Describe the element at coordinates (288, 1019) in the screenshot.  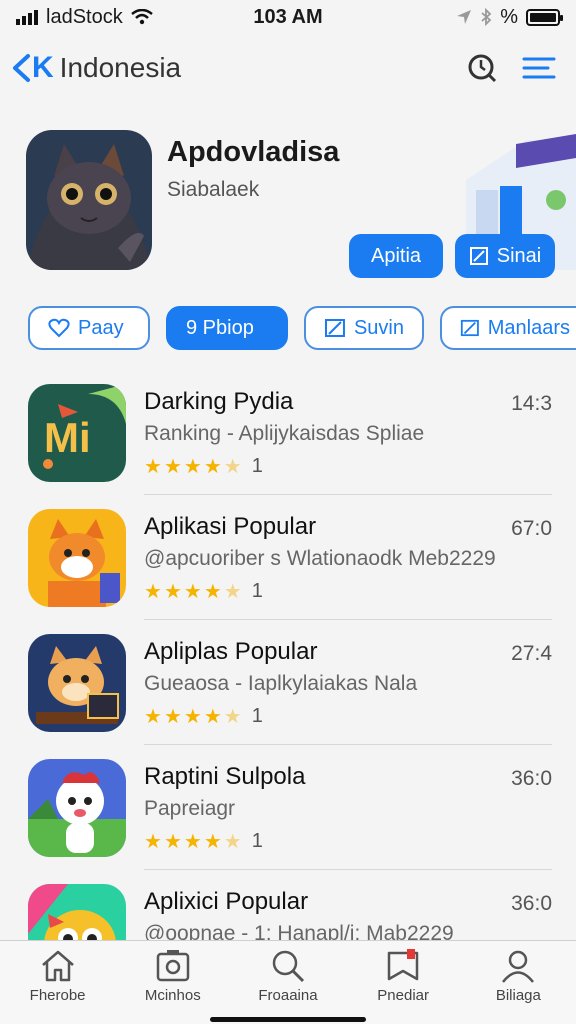
I see `home-indicator` at that location.